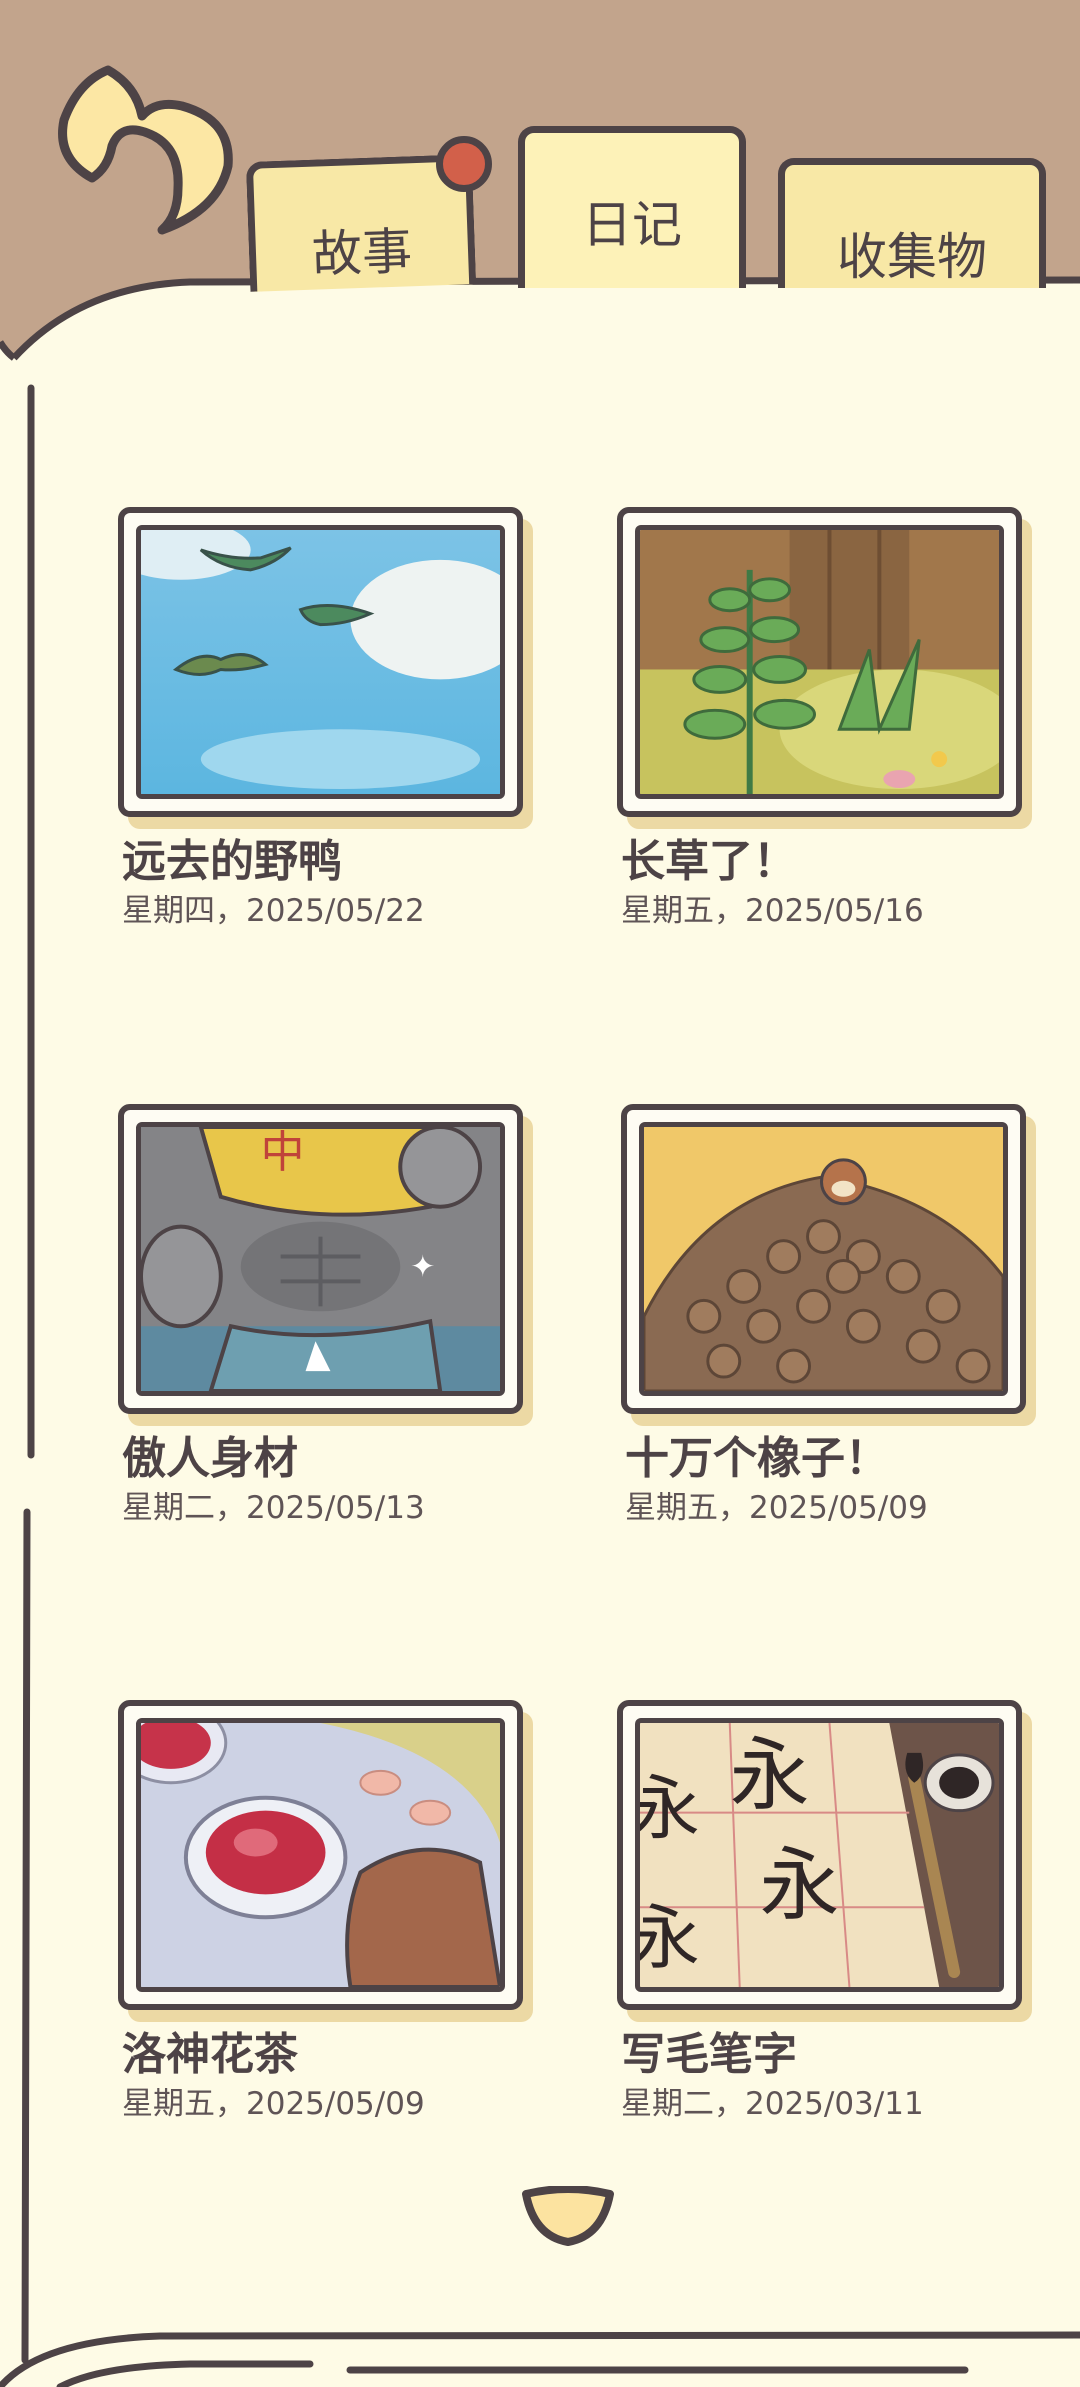 This screenshot has height=2387, width=1080. What do you see at coordinates (210, 1458) in the screenshot?
I see `entry-title: 傲人身材` at bounding box center [210, 1458].